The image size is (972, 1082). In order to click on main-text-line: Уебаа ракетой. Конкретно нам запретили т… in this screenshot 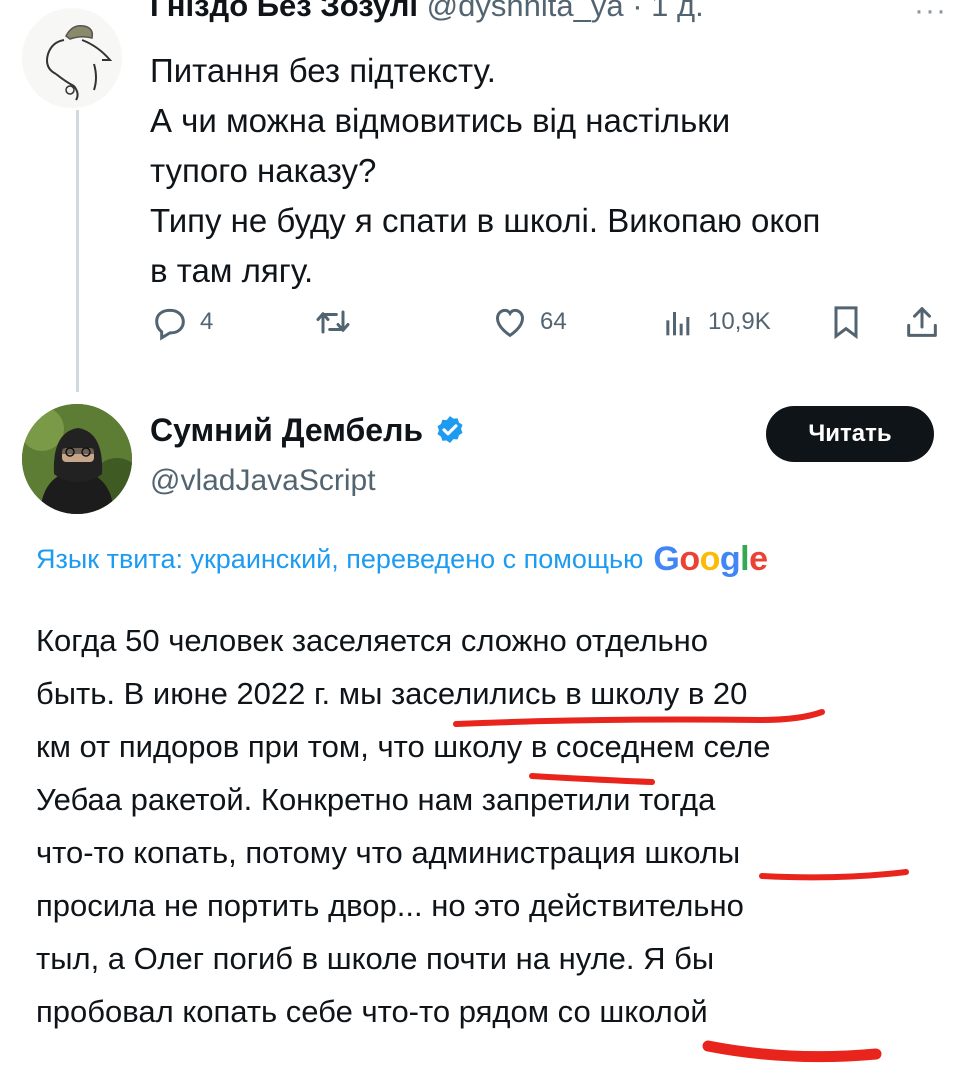, I will do `click(376, 799)`.